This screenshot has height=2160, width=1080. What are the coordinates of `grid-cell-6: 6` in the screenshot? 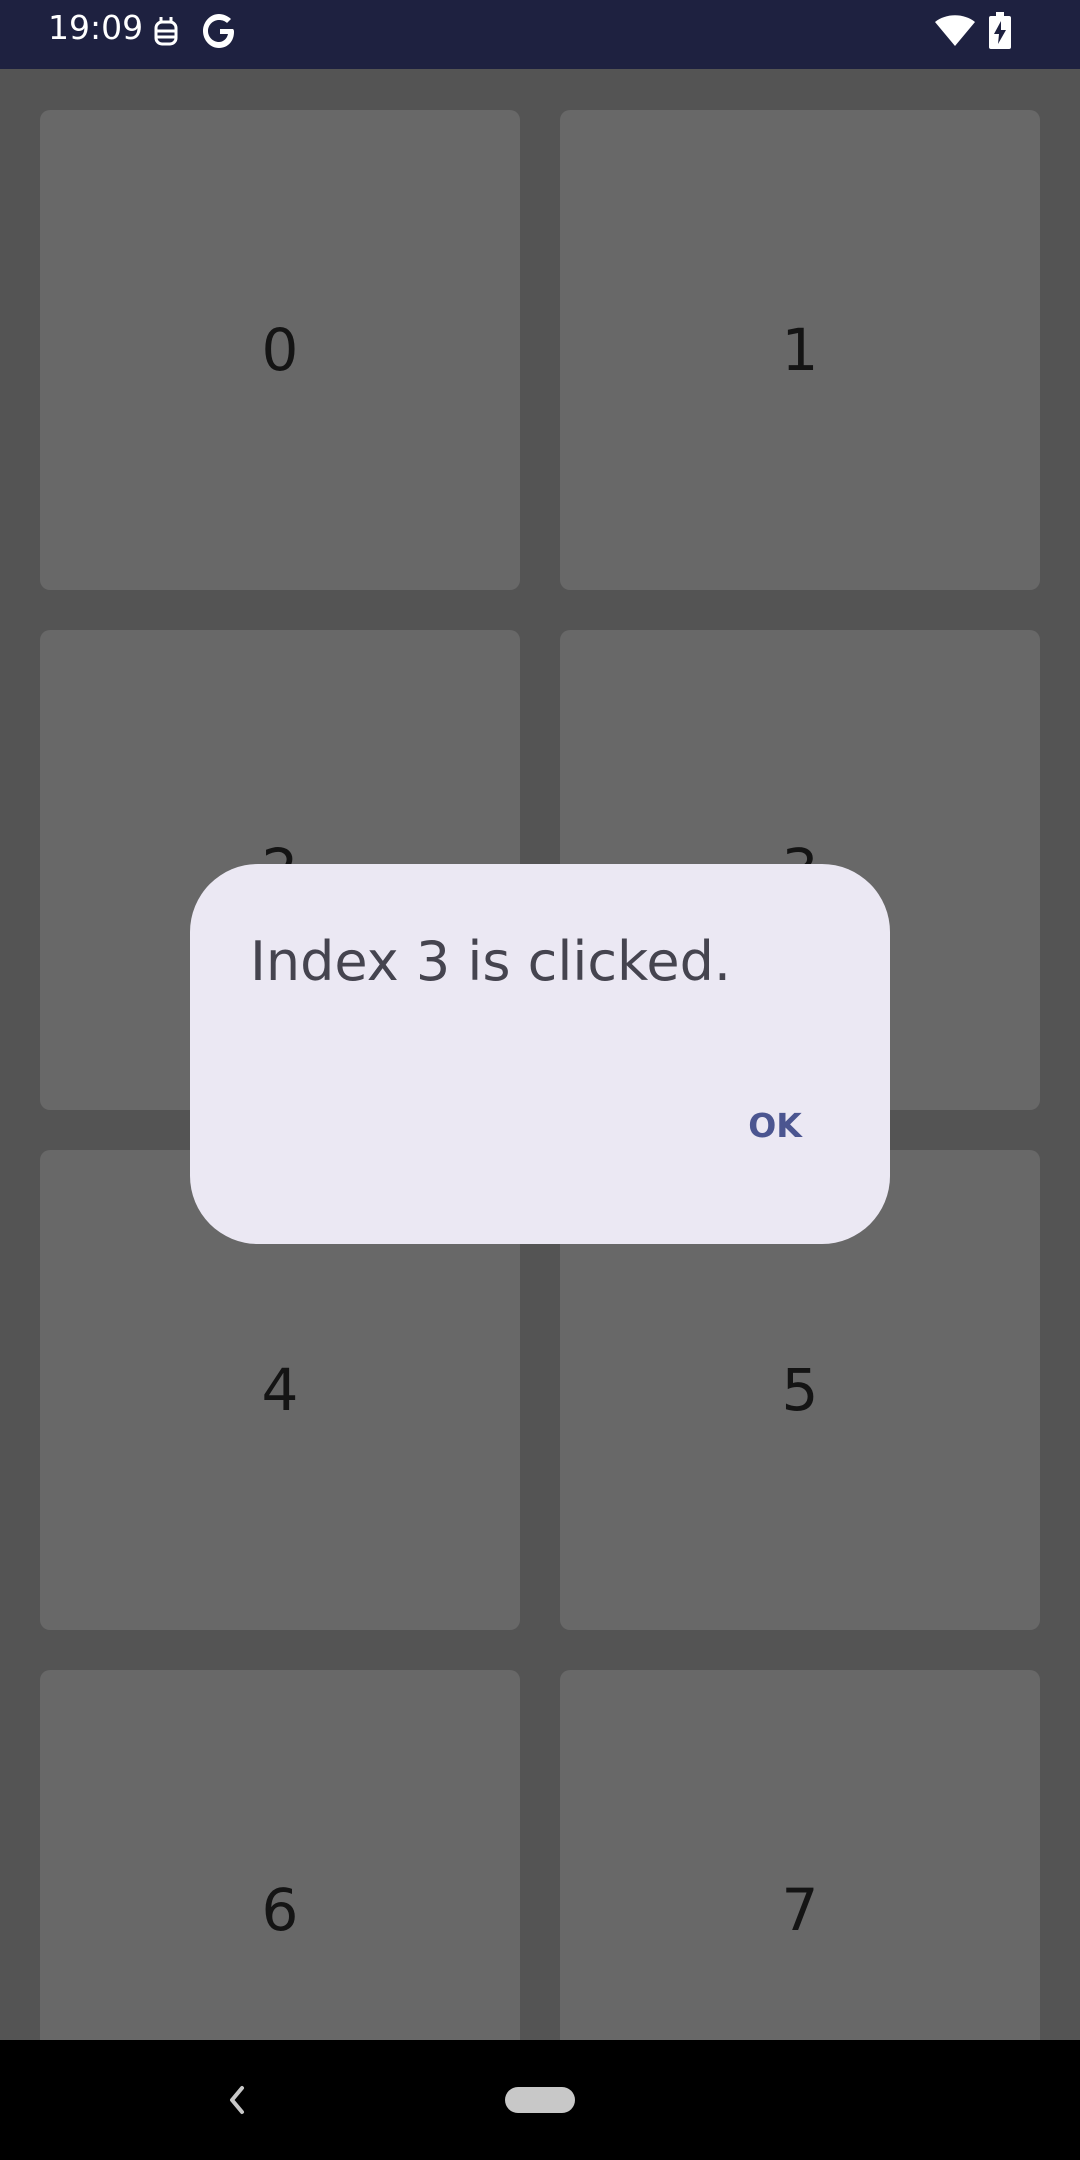 It's located at (280, 1855).